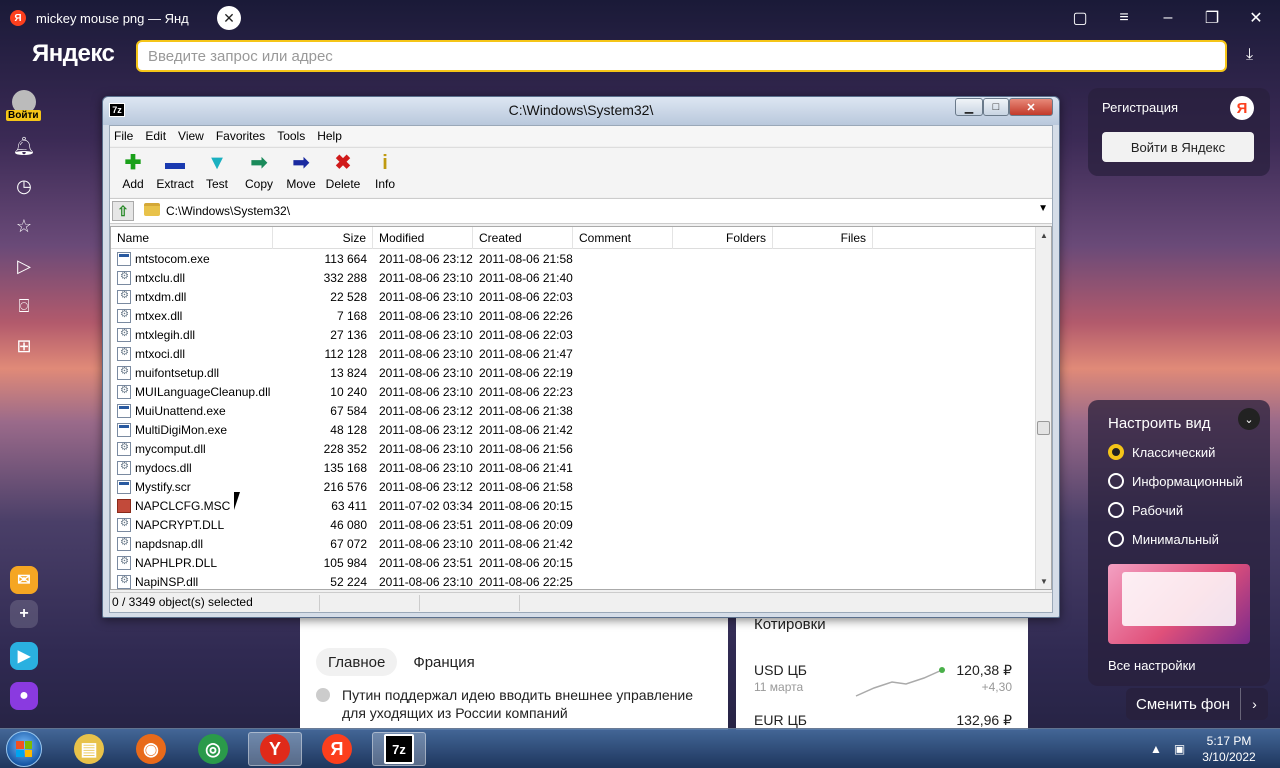 Image resolution: width=1280 pixels, height=768 pixels. Describe the element at coordinates (1043, 581) in the screenshot. I see `scroll-down-icon: ▼` at that location.